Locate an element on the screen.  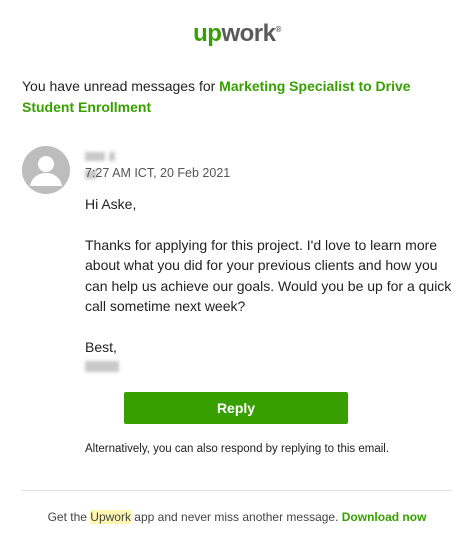
message-timestamp: 7:27 AM ICT, 20 Feb 2021 is located at coordinates (158, 173).